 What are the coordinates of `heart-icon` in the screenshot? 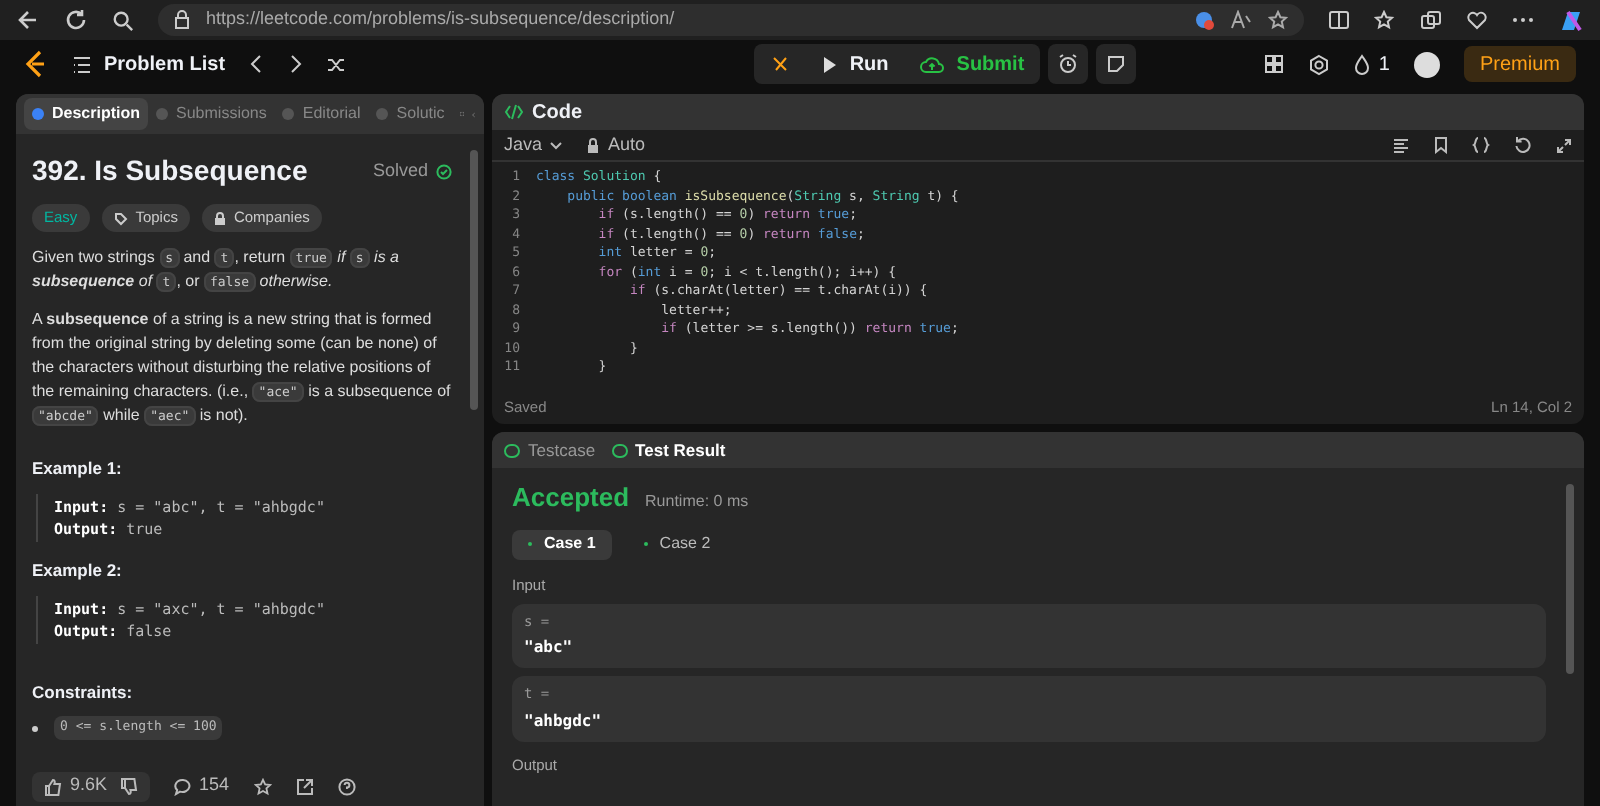 It's located at (1477, 20).